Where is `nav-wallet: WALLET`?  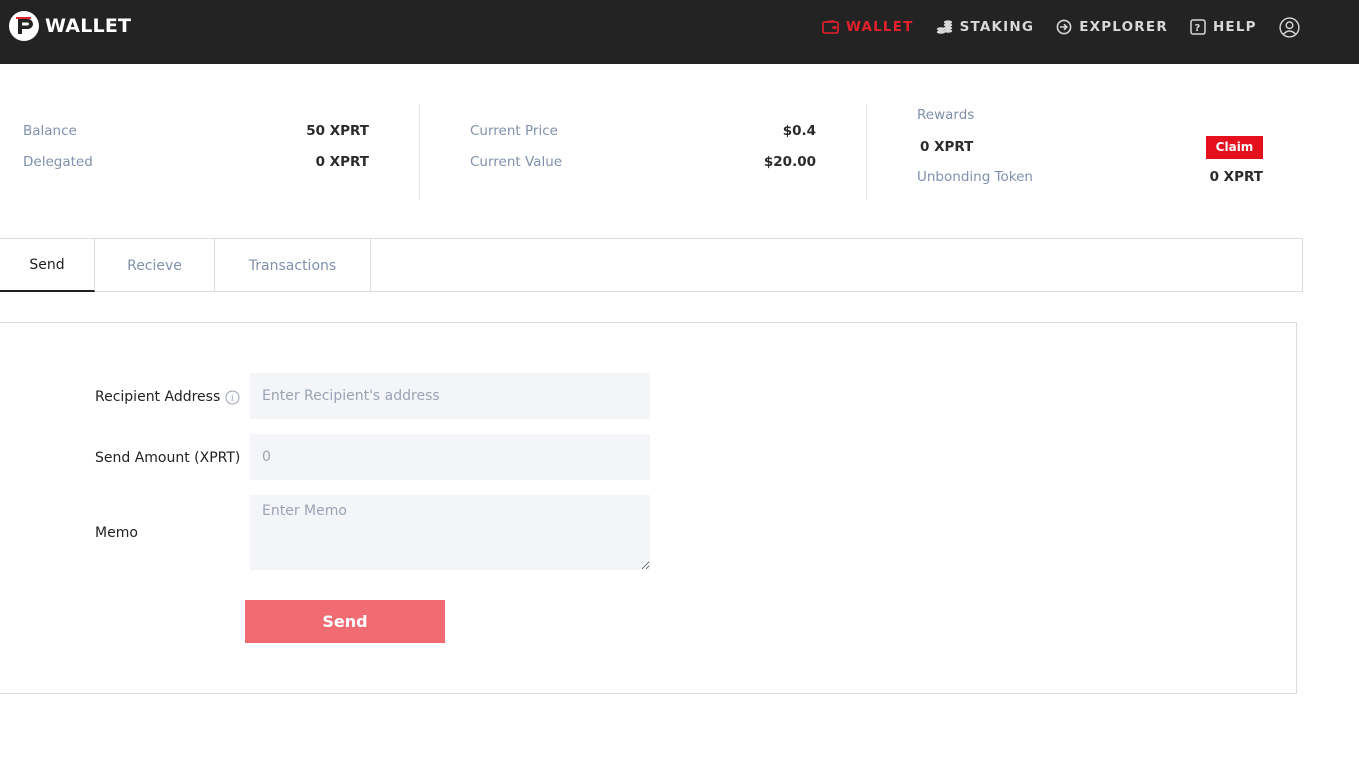 nav-wallet: WALLET is located at coordinates (868, 27).